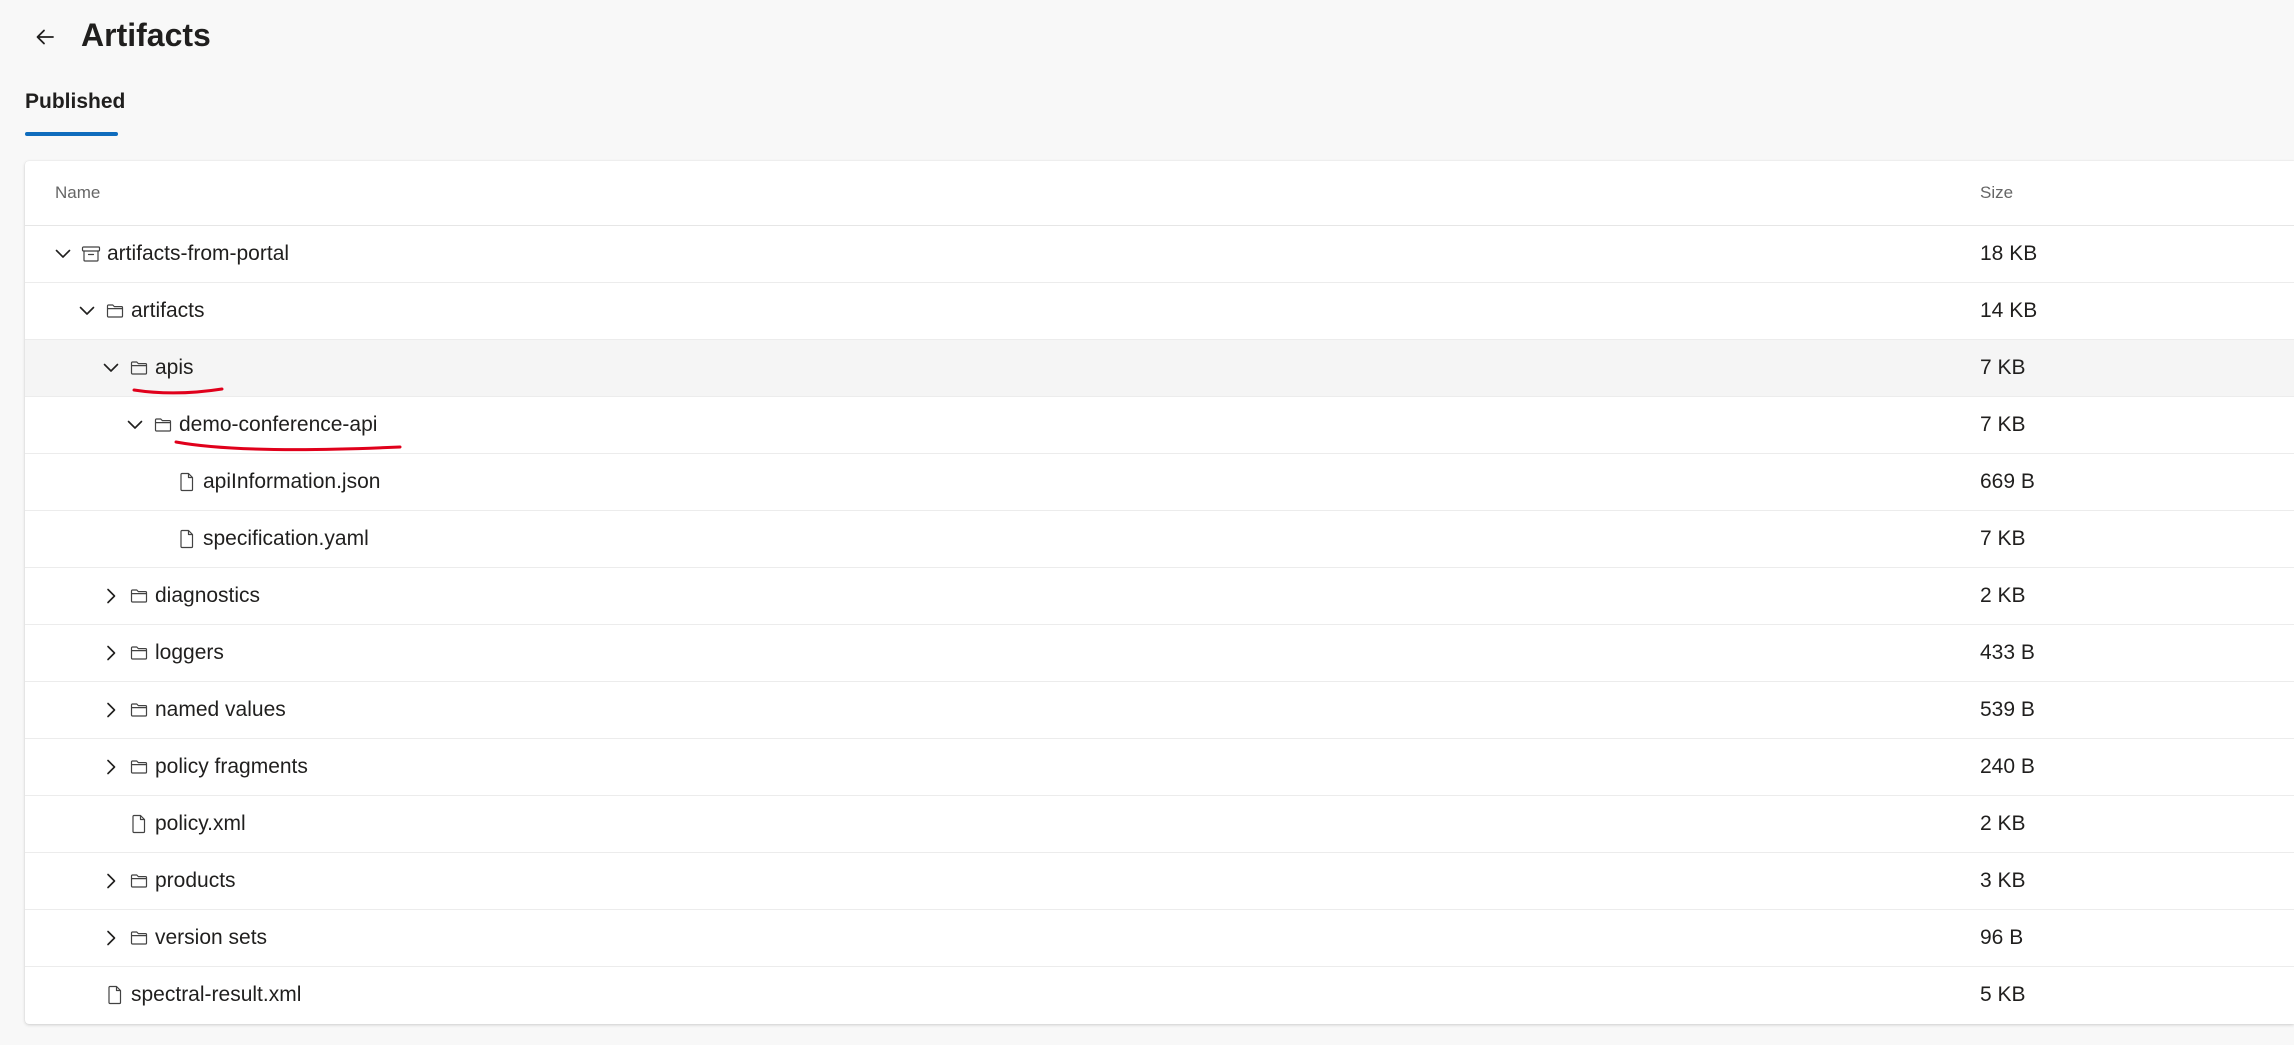 Image resolution: width=2294 pixels, height=1045 pixels. What do you see at coordinates (2007, 652) in the screenshot?
I see `row-size: 433 B` at bounding box center [2007, 652].